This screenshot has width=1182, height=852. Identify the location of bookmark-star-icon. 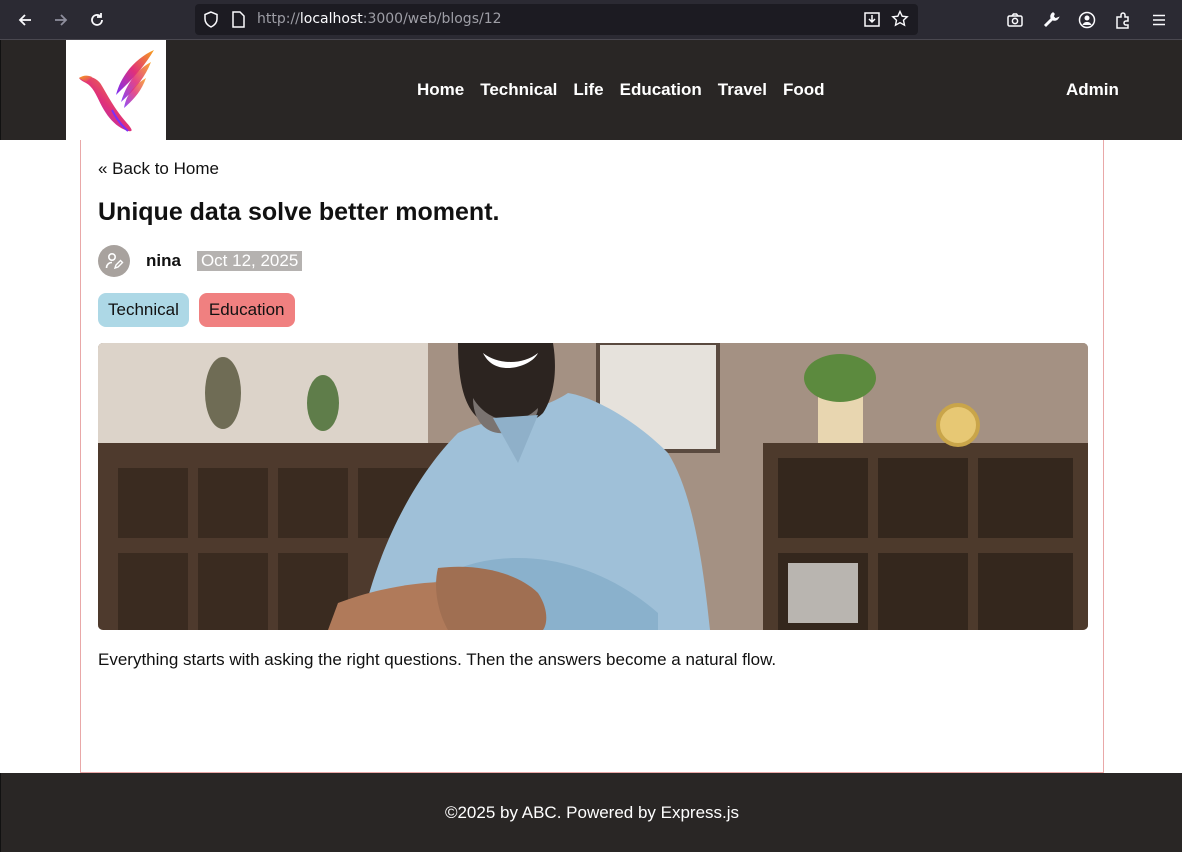
(900, 21).